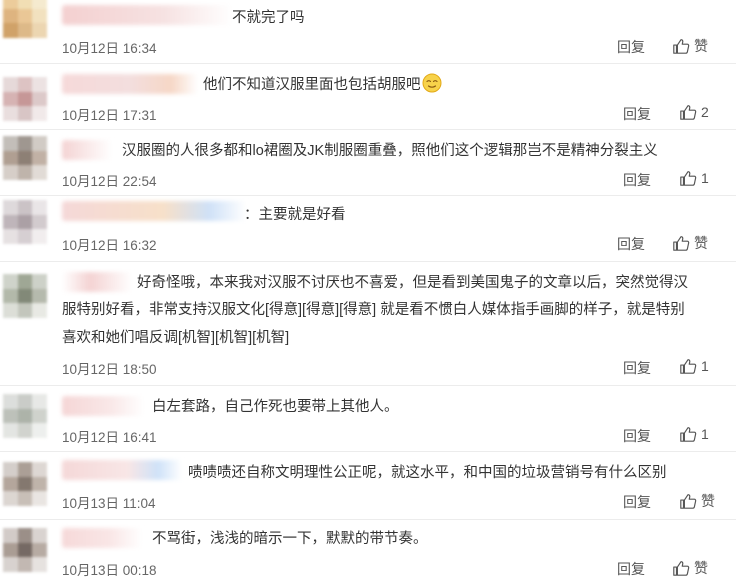 This screenshot has width=736, height=588. What do you see at coordinates (109, 181) in the screenshot?
I see `comment-time: 10月12日 22:54` at bounding box center [109, 181].